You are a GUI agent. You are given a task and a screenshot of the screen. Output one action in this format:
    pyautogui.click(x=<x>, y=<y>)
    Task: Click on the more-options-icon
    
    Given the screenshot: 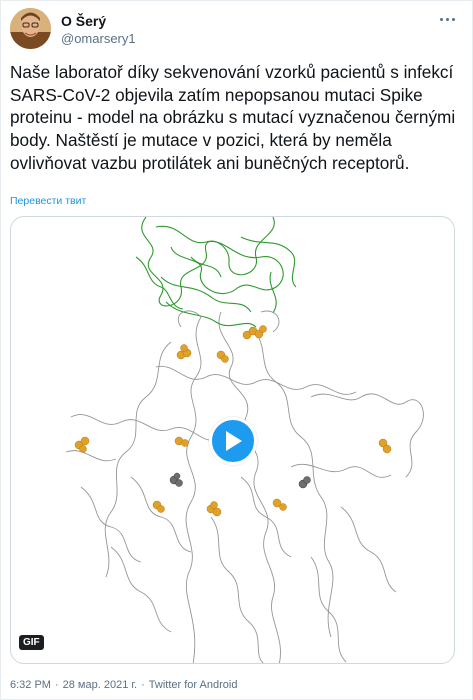 What is the action you would take?
    pyautogui.click(x=447, y=19)
    